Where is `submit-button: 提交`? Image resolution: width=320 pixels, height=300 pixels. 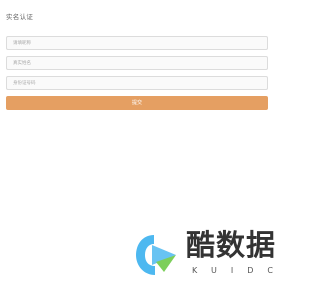 submit-button: 提交 is located at coordinates (137, 103).